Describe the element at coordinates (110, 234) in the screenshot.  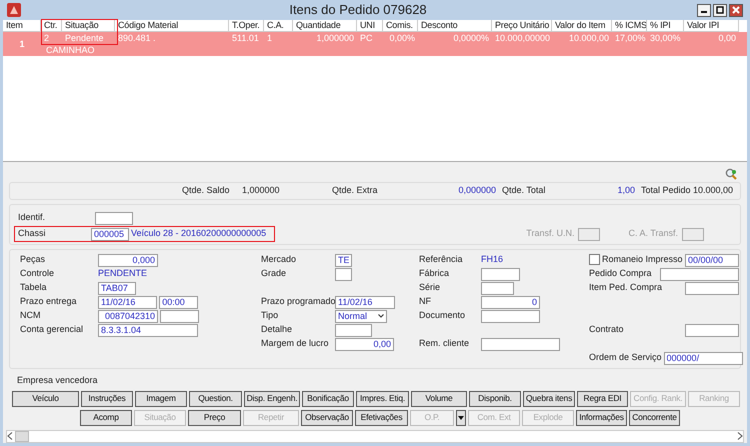
I see `chassi-field: 000005` at that location.